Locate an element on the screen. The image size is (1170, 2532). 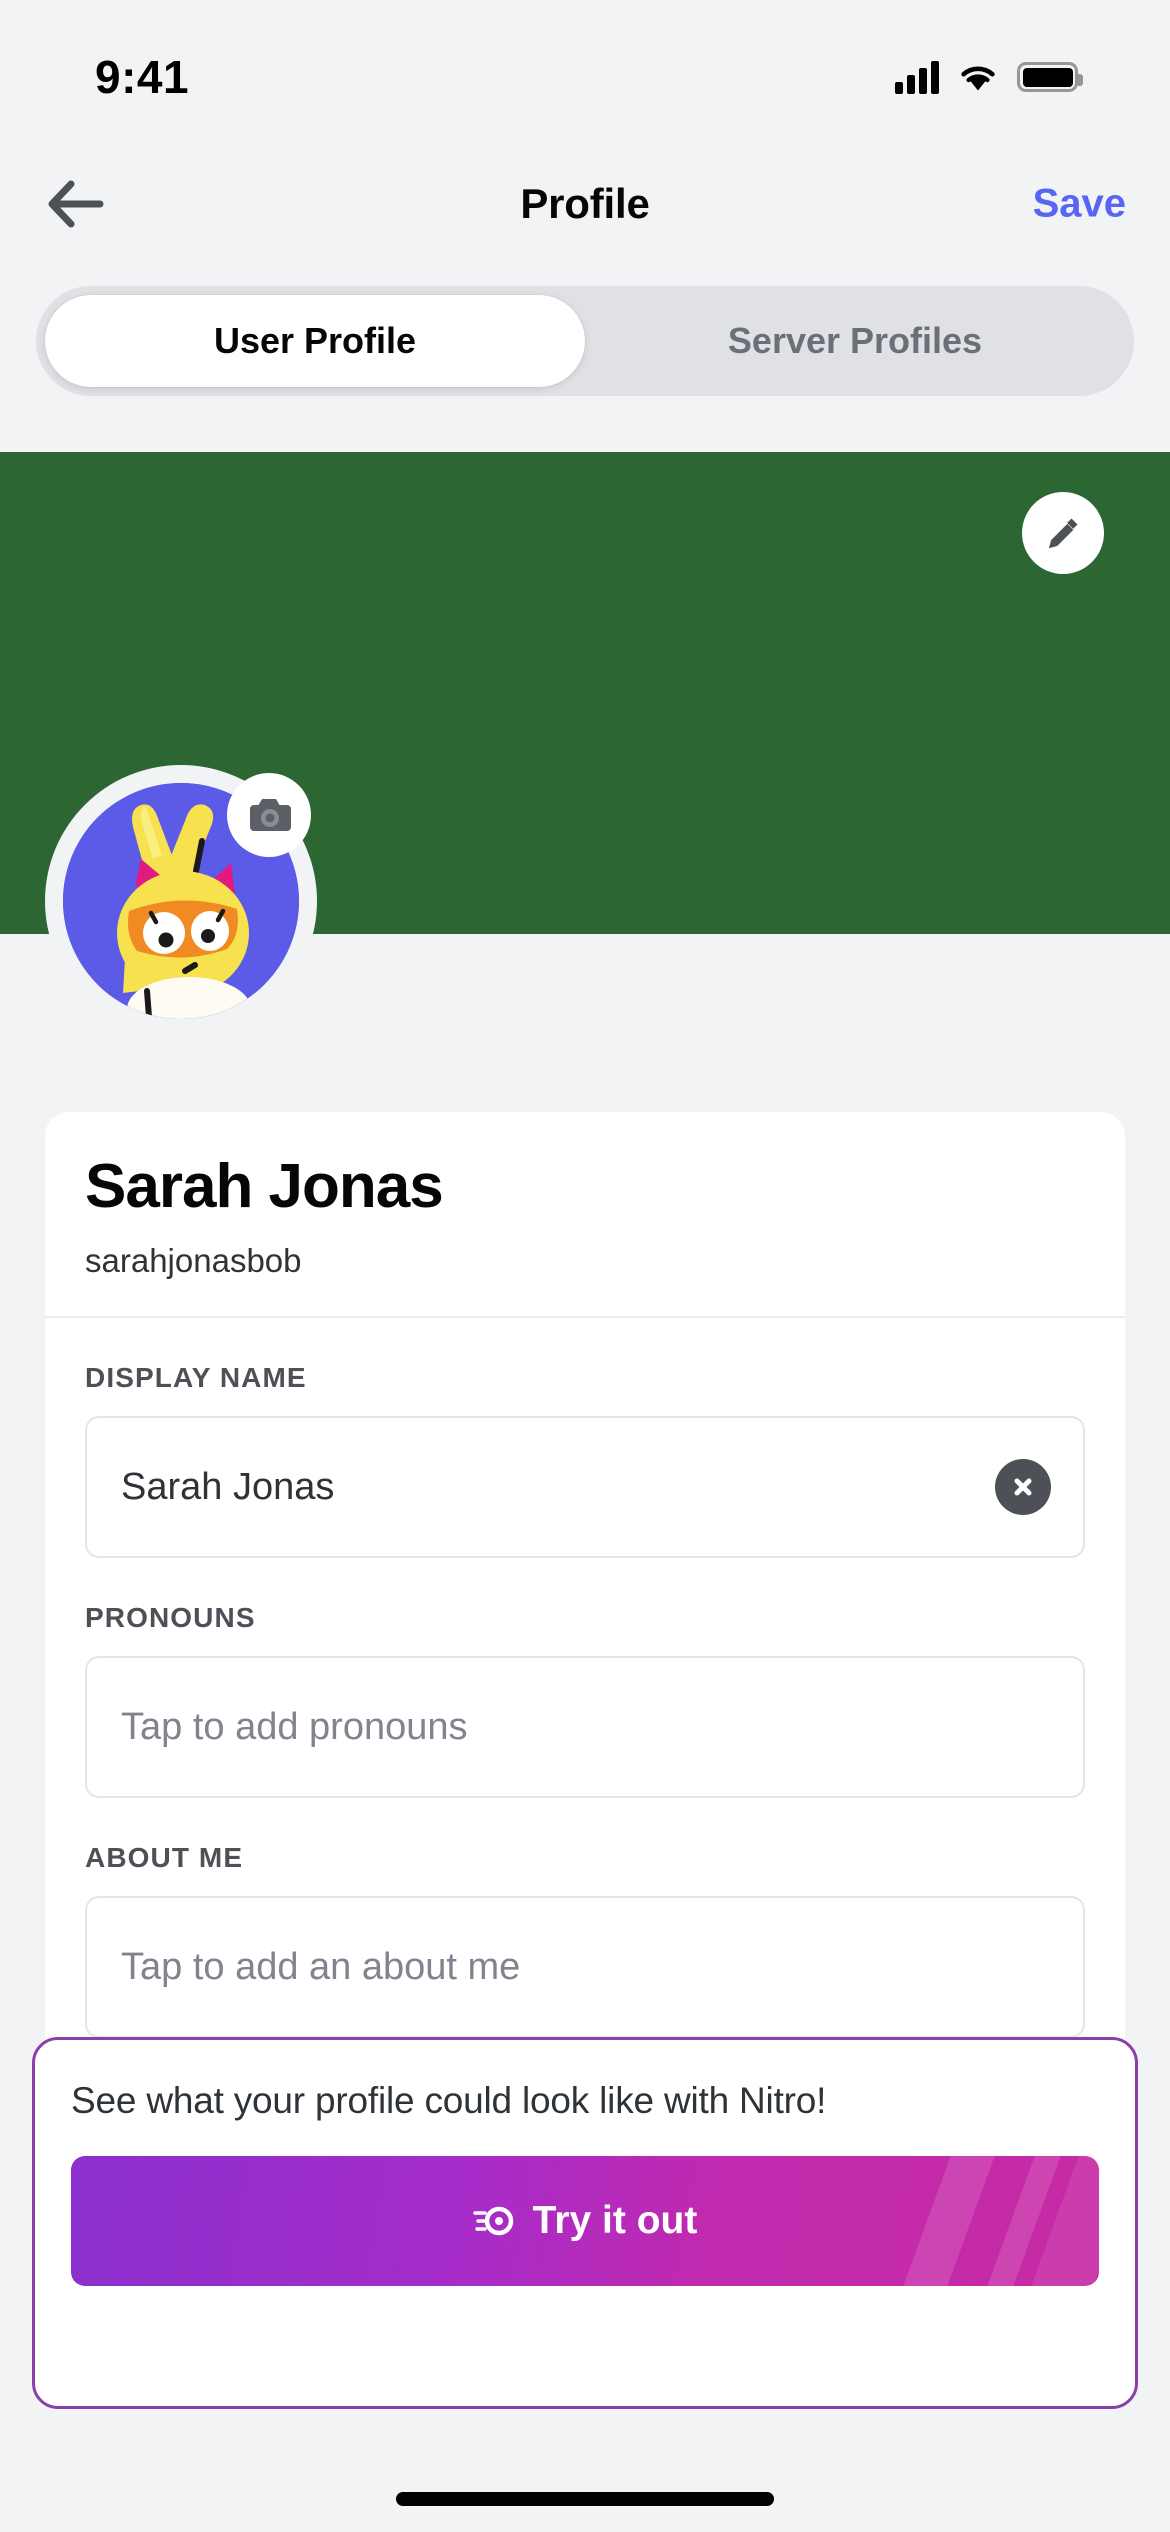
field-pronouns: PRONOUNS Tap to add pronouns is located at coordinates (585, 1678).